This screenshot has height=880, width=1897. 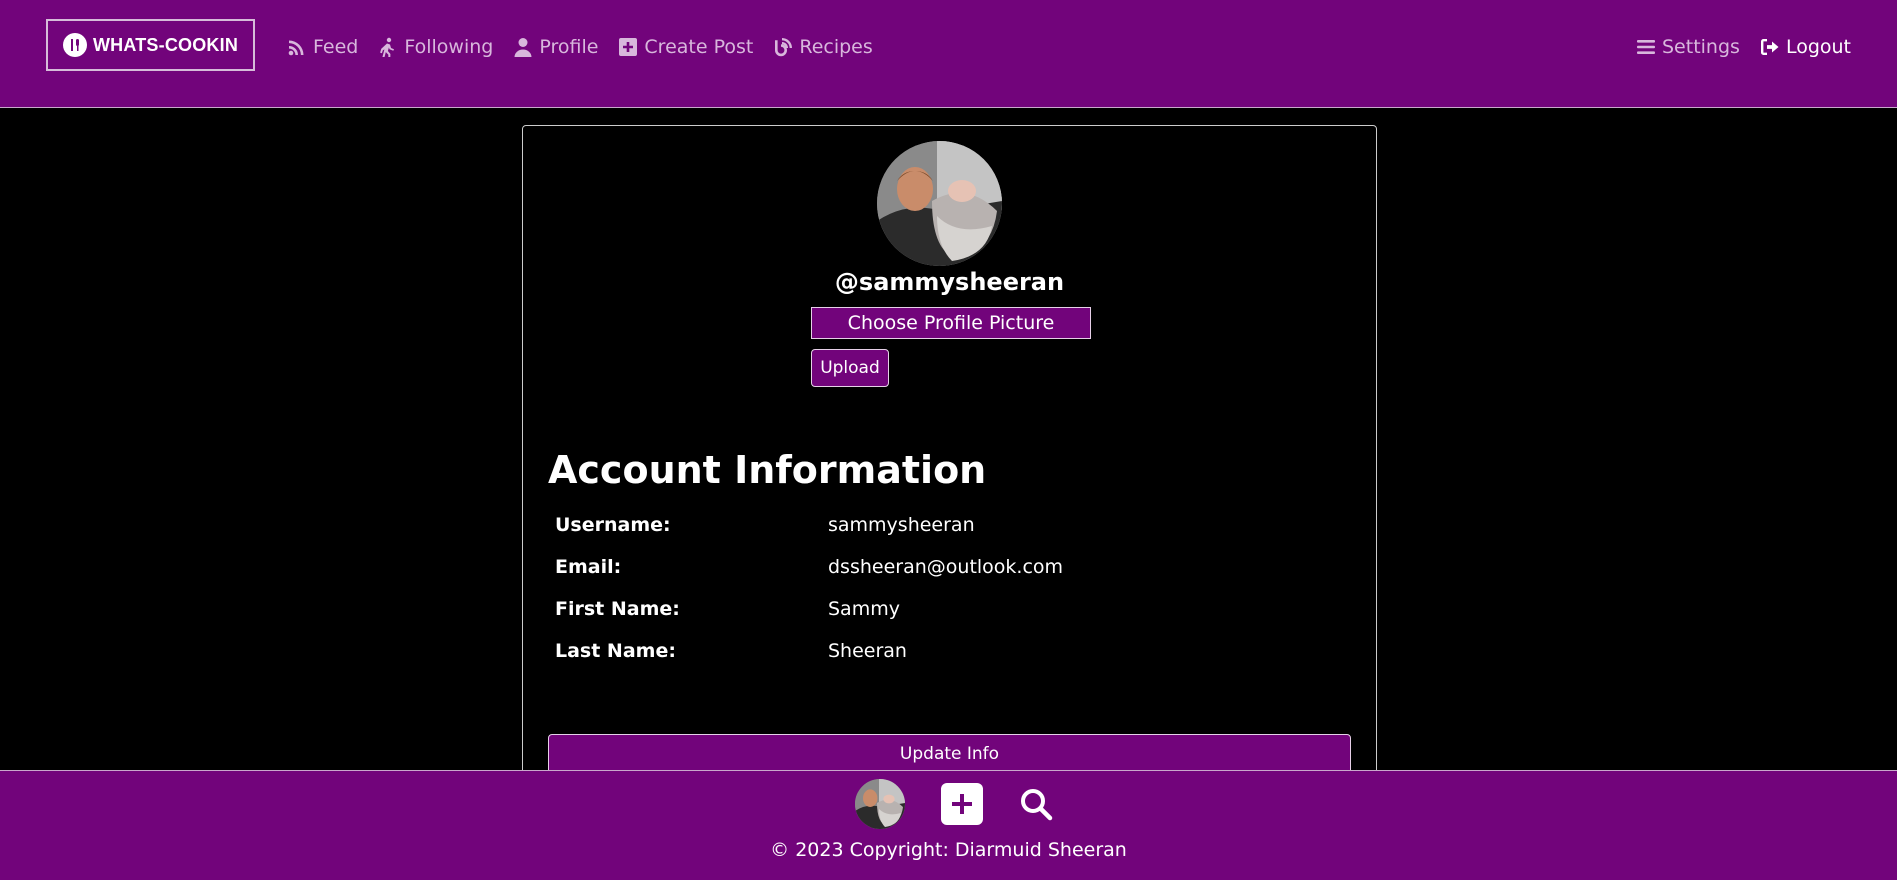 What do you see at coordinates (901, 525) in the screenshot?
I see `info-value: sammysheeran` at bounding box center [901, 525].